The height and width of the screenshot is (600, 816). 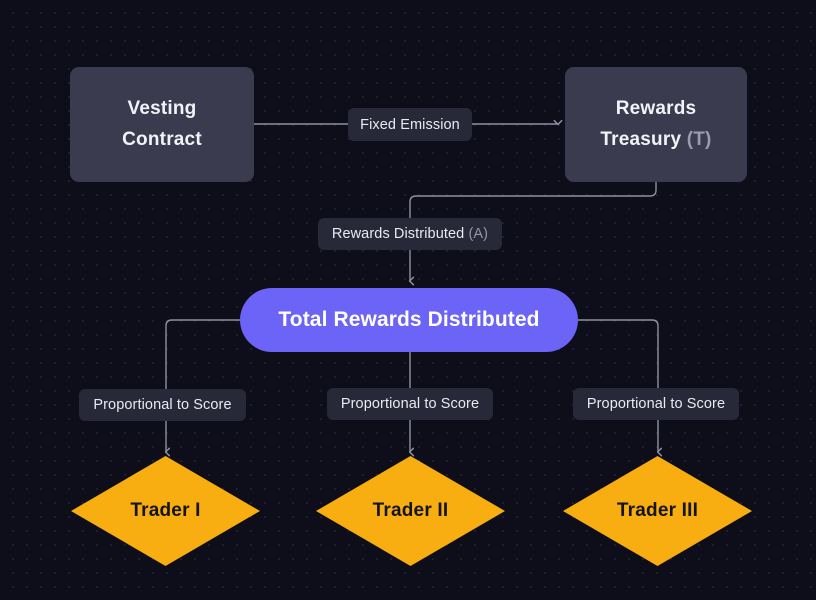 What do you see at coordinates (162, 139) in the screenshot?
I see `vesting-contract-line2: Contract` at bounding box center [162, 139].